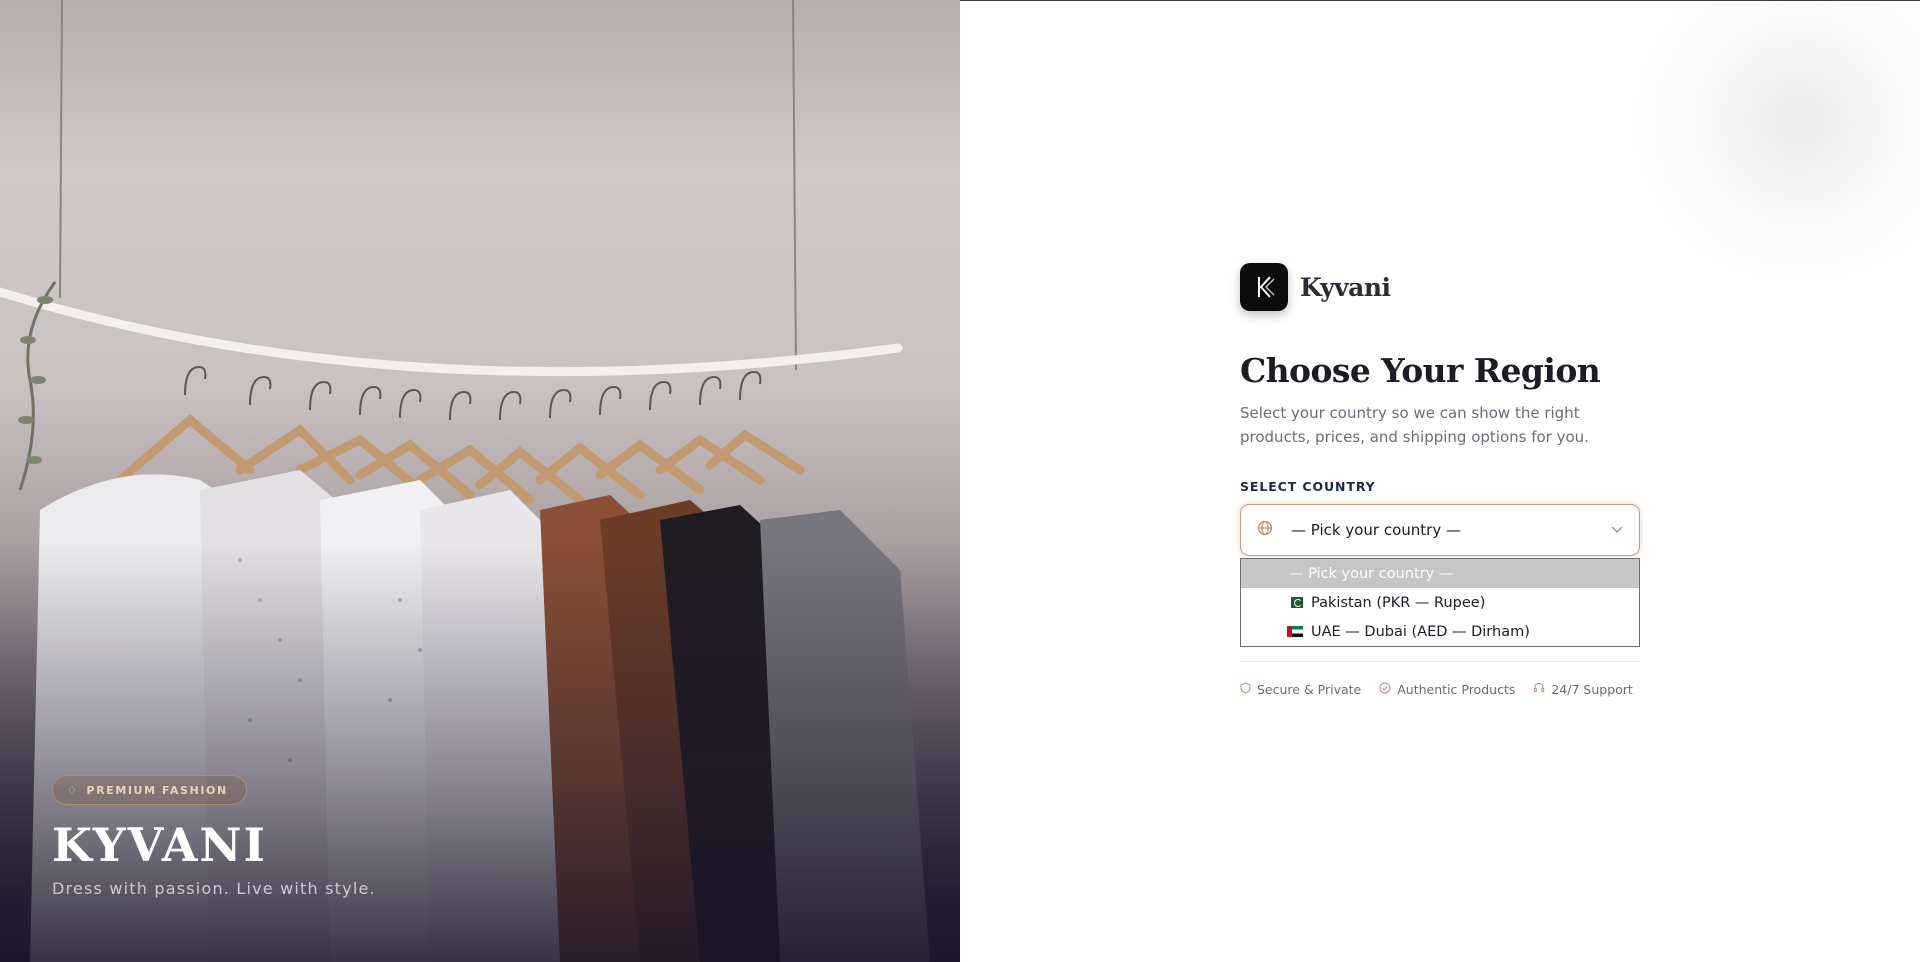 The image size is (1920, 962). What do you see at coordinates (1539, 689) in the screenshot?
I see `headset-icon` at bounding box center [1539, 689].